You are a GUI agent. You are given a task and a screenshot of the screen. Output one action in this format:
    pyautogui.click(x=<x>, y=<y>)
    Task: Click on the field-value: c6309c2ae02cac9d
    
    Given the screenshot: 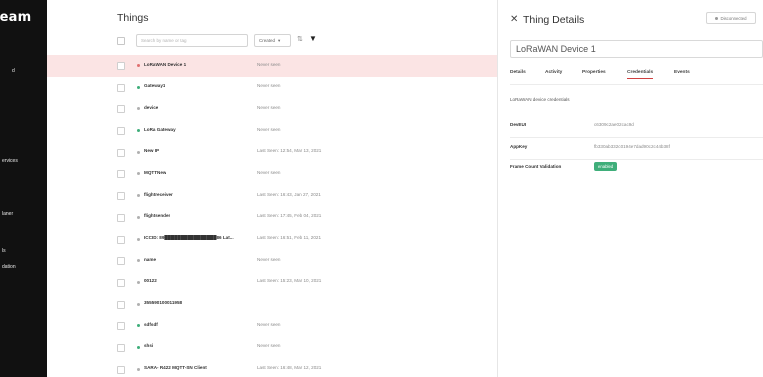 What is the action you would take?
    pyautogui.click(x=614, y=124)
    